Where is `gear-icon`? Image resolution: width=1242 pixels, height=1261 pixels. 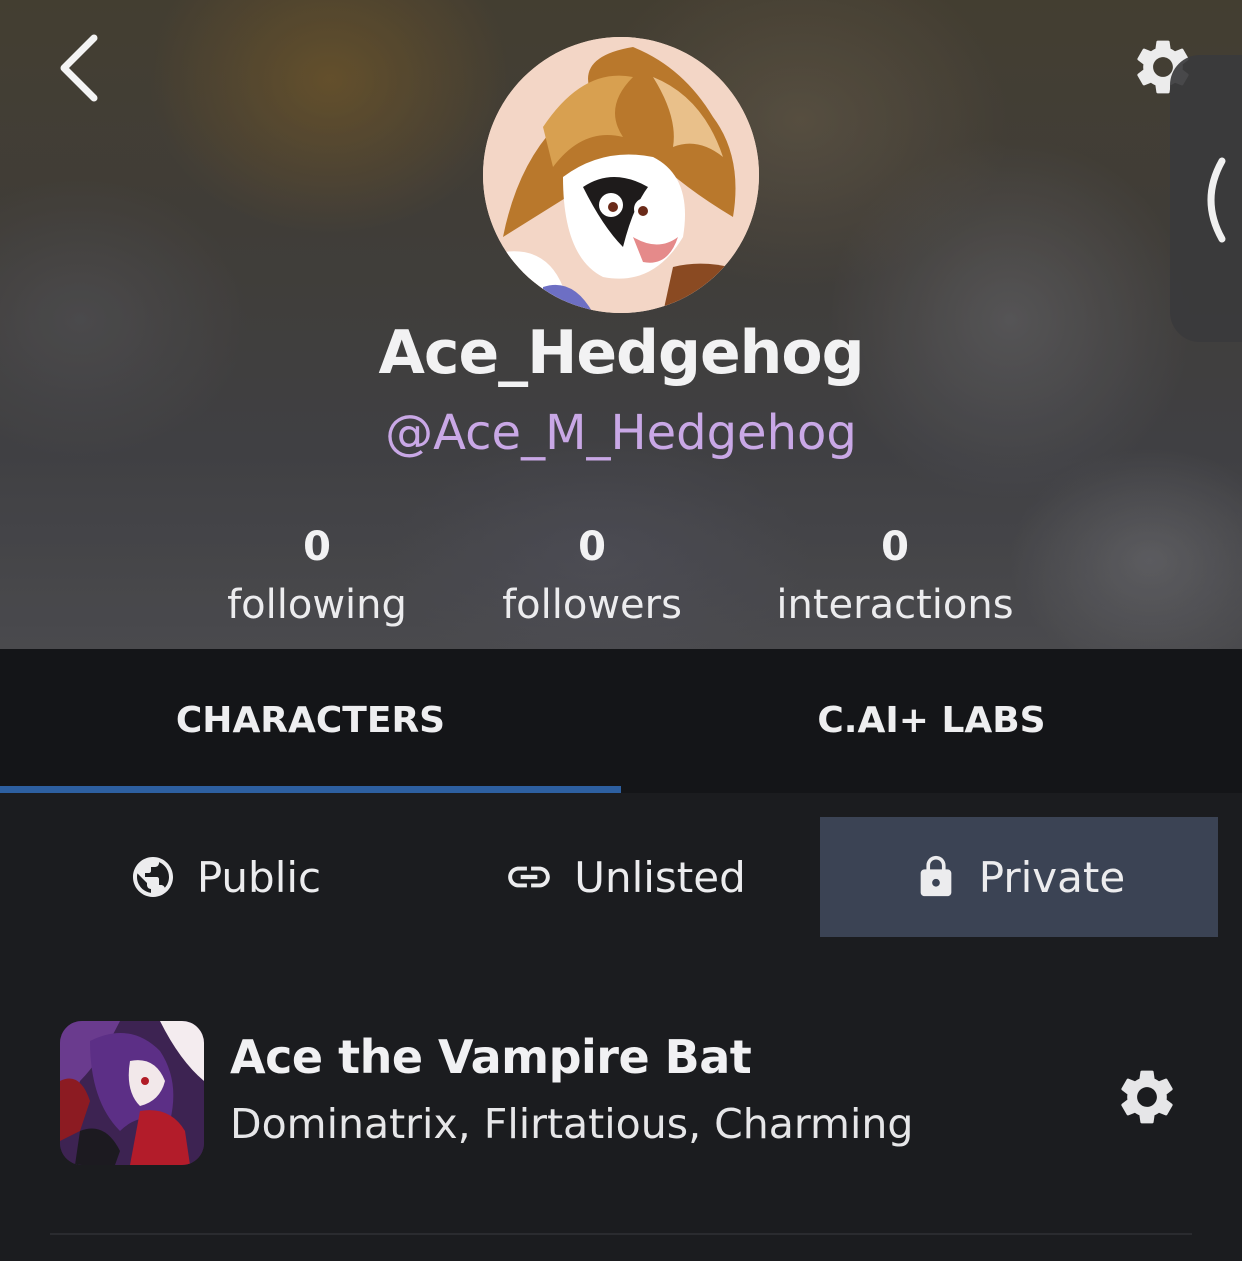
gear-icon is located at coordinates (1147, 1097).